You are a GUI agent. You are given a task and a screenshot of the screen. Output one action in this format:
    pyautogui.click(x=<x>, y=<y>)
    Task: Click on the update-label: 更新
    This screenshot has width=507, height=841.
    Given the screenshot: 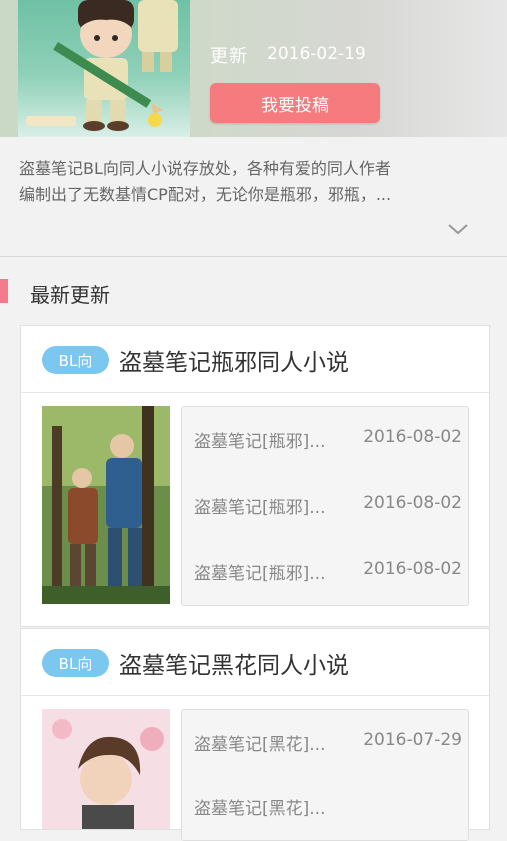 What is the action you would take?
    pyautogui.click(x=229, y=56)
    